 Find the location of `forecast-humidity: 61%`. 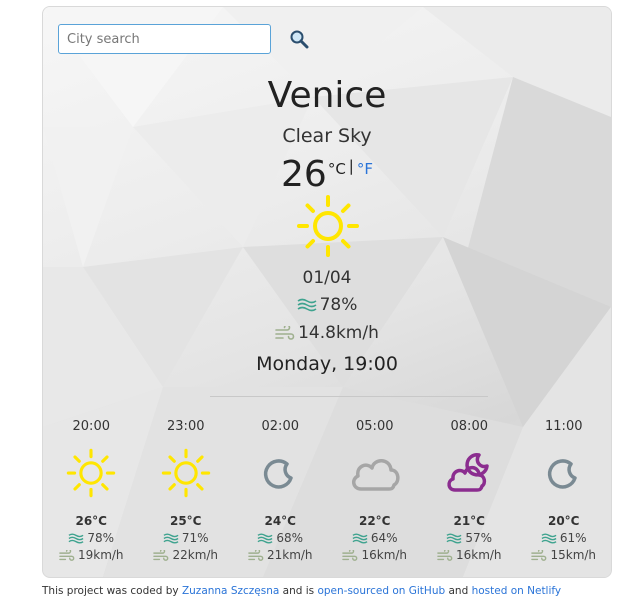

forecast-humidity: 61% is located at coordinates (564, 538).